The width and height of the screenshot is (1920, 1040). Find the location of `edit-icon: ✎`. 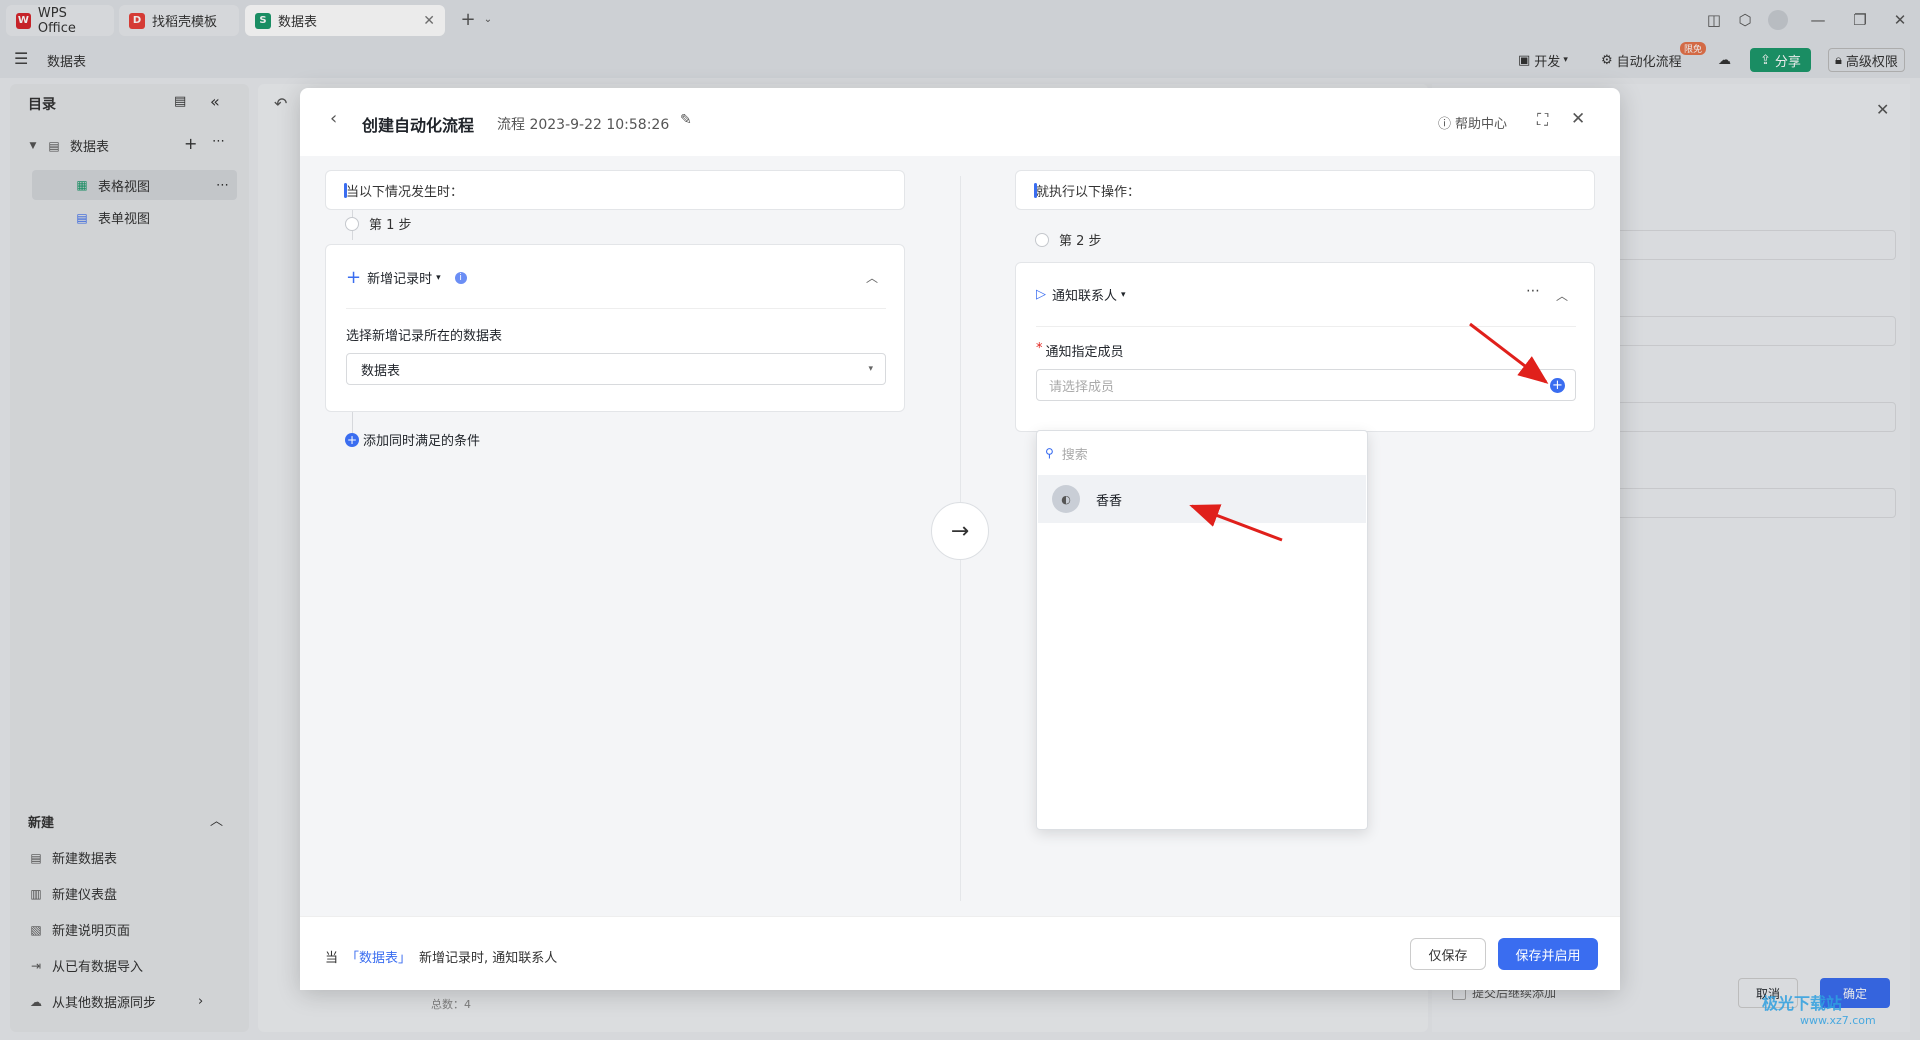

edit-icon: ✎ is located at coordinates (686, 120).